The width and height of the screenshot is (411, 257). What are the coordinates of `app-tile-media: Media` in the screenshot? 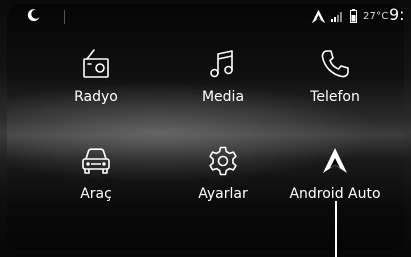 It's located at (223, 83).